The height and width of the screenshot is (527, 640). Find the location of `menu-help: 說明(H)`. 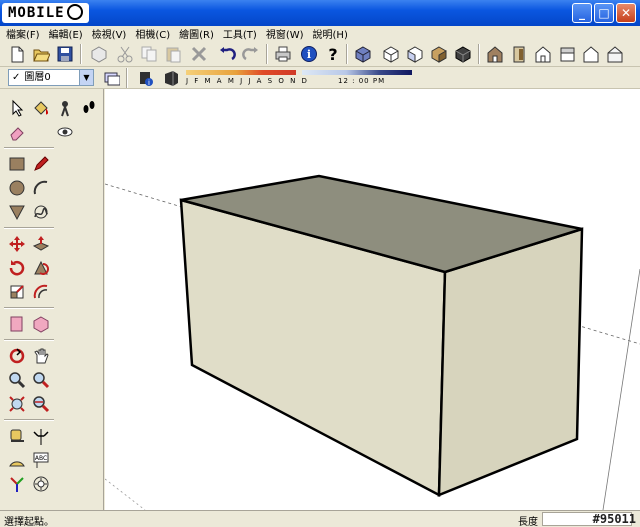

menu-help: 說明(H) is located at coordinates (330, 33).